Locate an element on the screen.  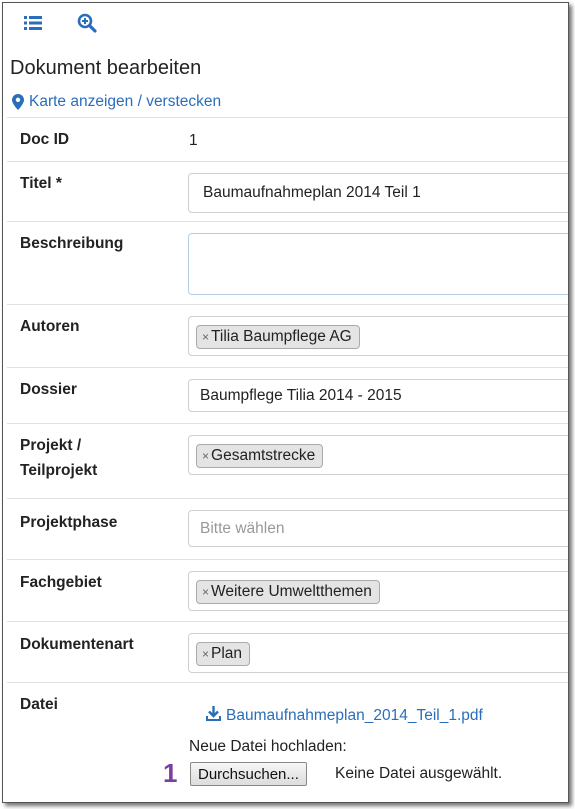
list-icon is located at coordinates (33, 23).